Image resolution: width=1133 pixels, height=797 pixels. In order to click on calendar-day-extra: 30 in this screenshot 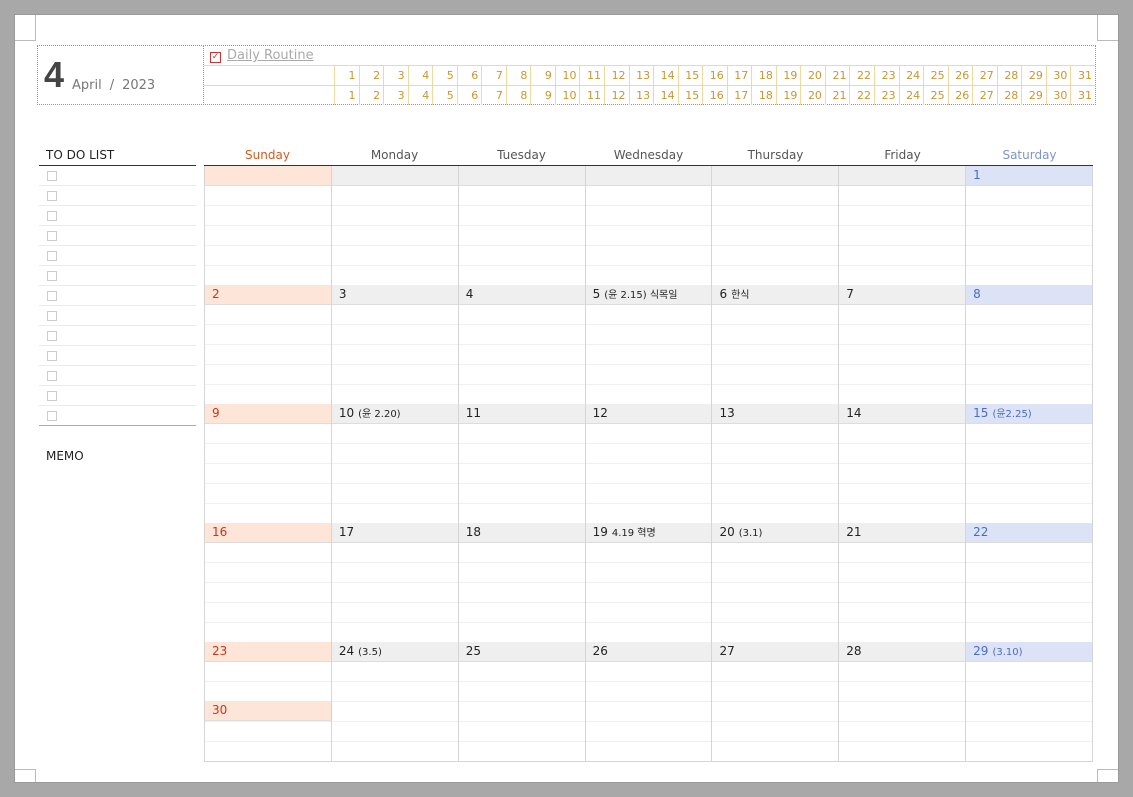, I will do `click(268, 711)`.